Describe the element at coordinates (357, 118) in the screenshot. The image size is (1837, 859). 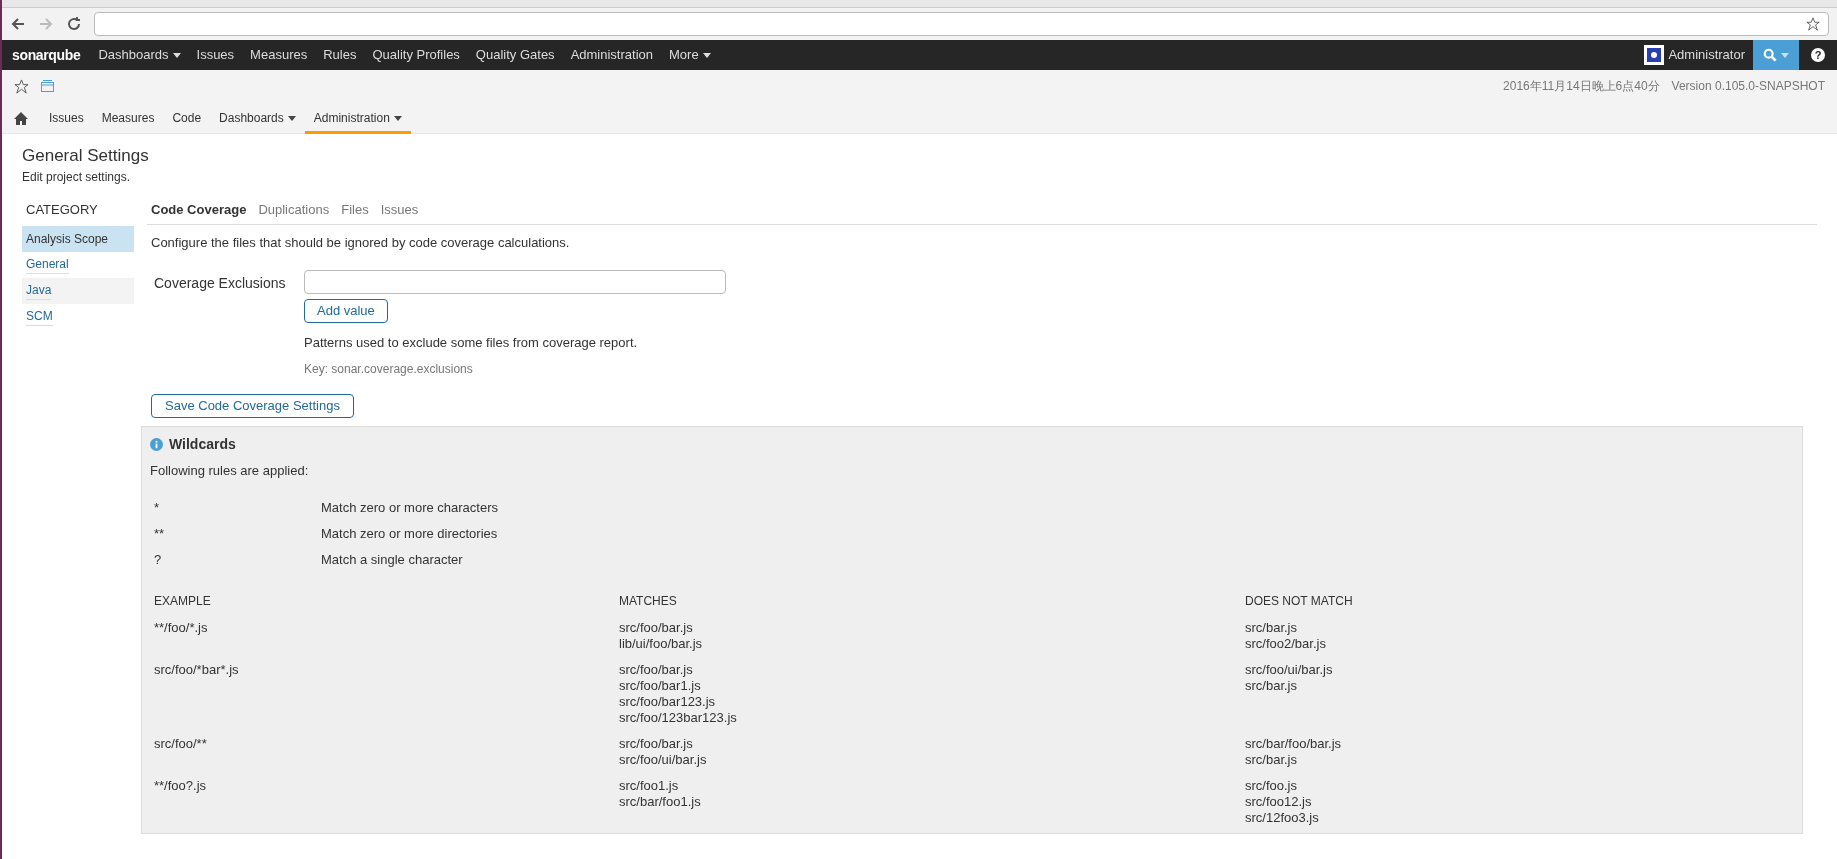
I see `project-nav-tab: Administration` at that location.